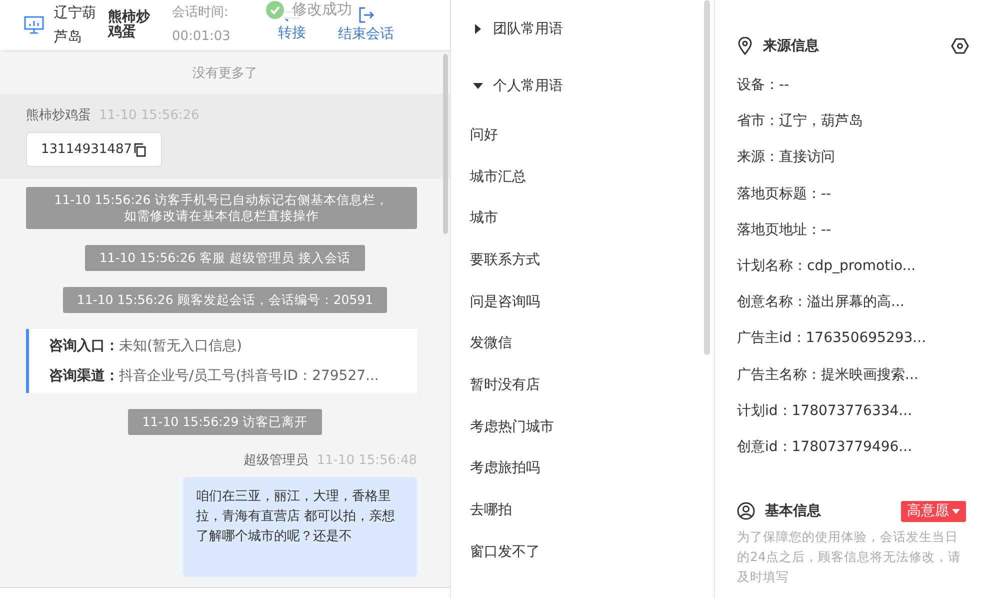 The height and width of the screenshot is (599, 991). Describe the element at coordinates (592, 551) in the screenshot. I see `phrase-item: 窗口发不了` at that location.